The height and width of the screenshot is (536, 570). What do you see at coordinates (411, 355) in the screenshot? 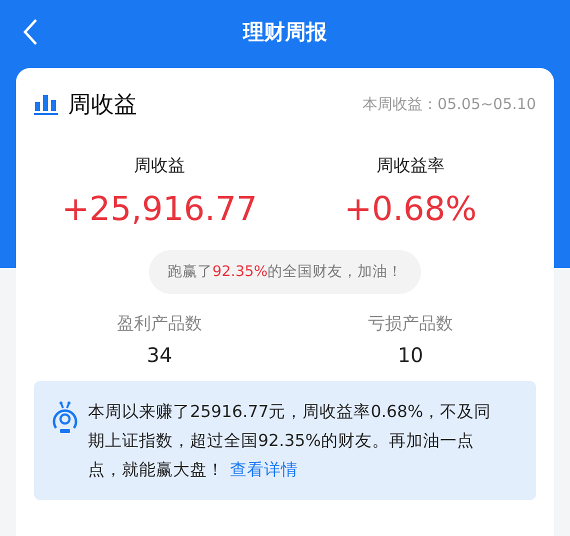
I see `count-value: 10` at bounding box center [411, 355].